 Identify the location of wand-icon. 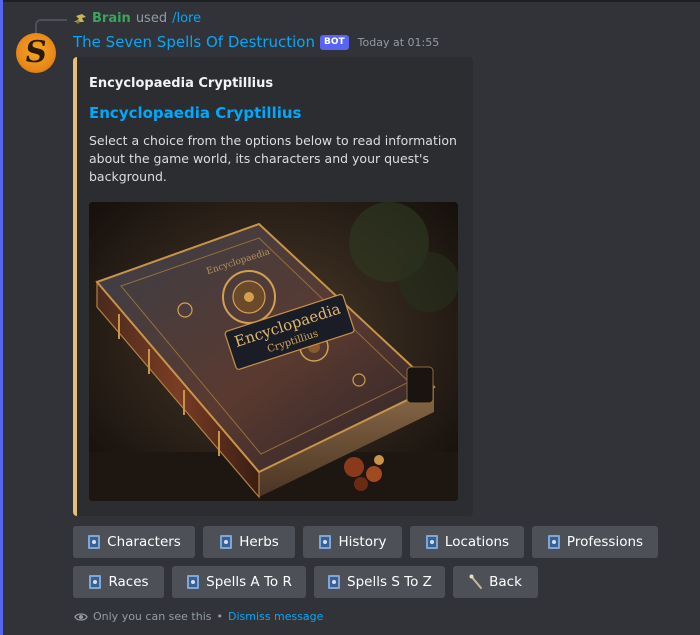
(476, 582).